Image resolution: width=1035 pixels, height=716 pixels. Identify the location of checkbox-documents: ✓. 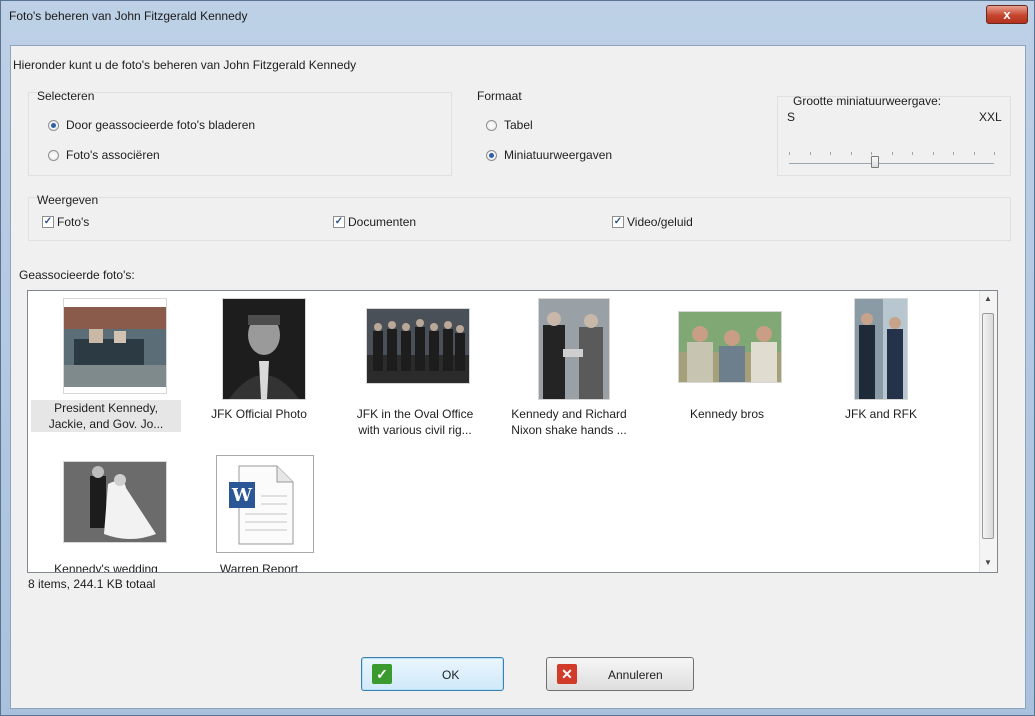
(339, 222).